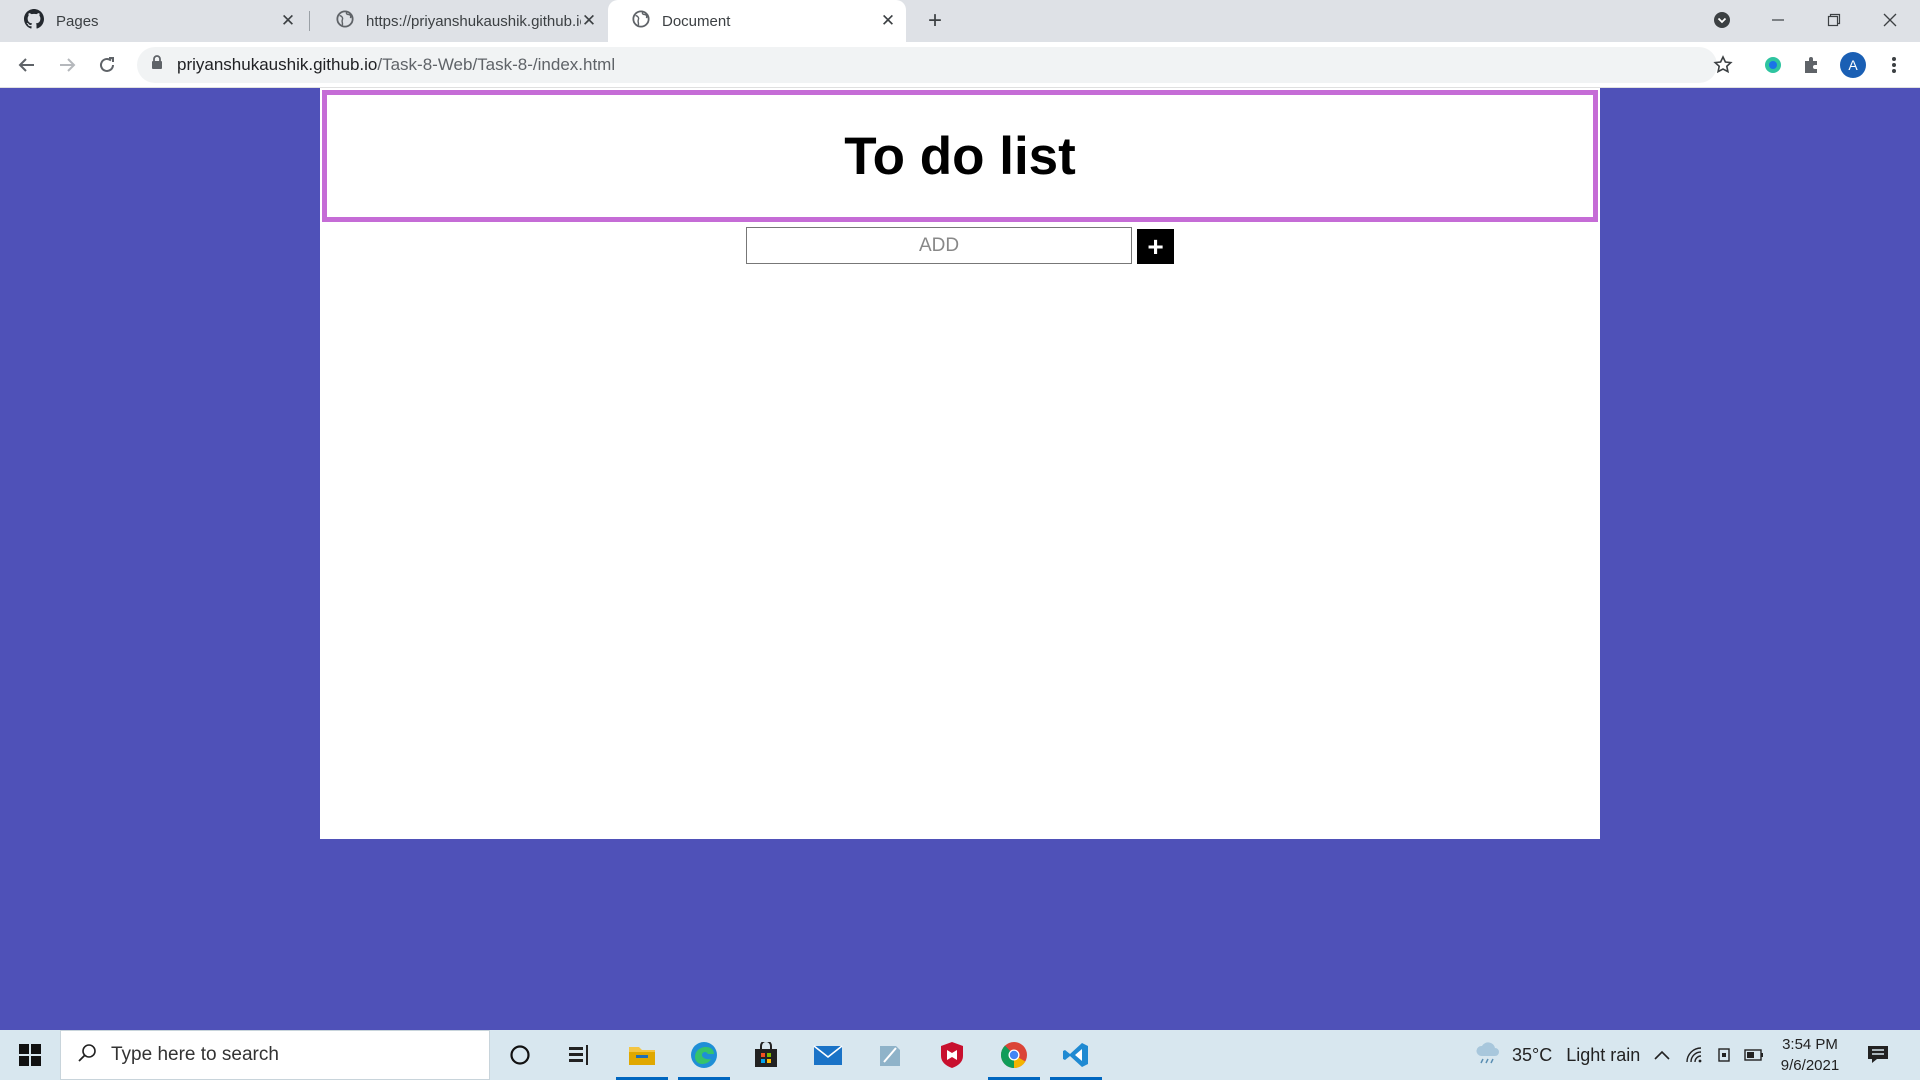 Image resolution: width=1920 pixels, height=1080 pixels. Describe the element at coordinates (1532, 1054) in the screenshot. I see `weather-temp: 35°C` at that location.